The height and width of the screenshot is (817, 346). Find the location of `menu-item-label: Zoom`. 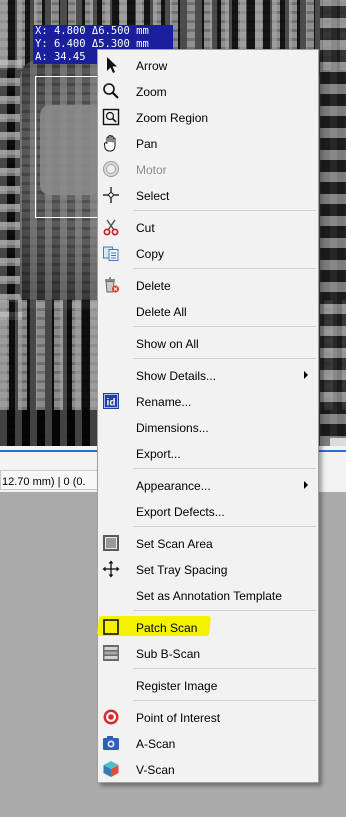

menu-item-label: Zoom is located at coordinates (151, 92).